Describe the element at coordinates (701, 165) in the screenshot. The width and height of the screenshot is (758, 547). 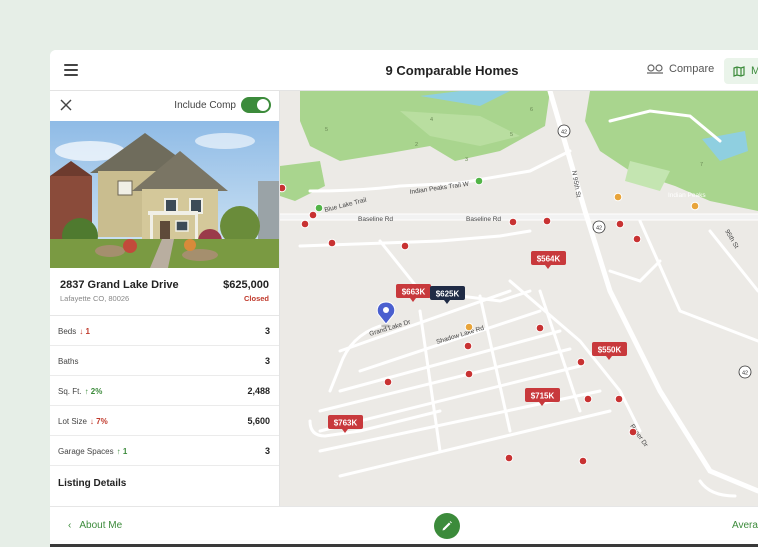
I see `hole-number: 7` at that location.